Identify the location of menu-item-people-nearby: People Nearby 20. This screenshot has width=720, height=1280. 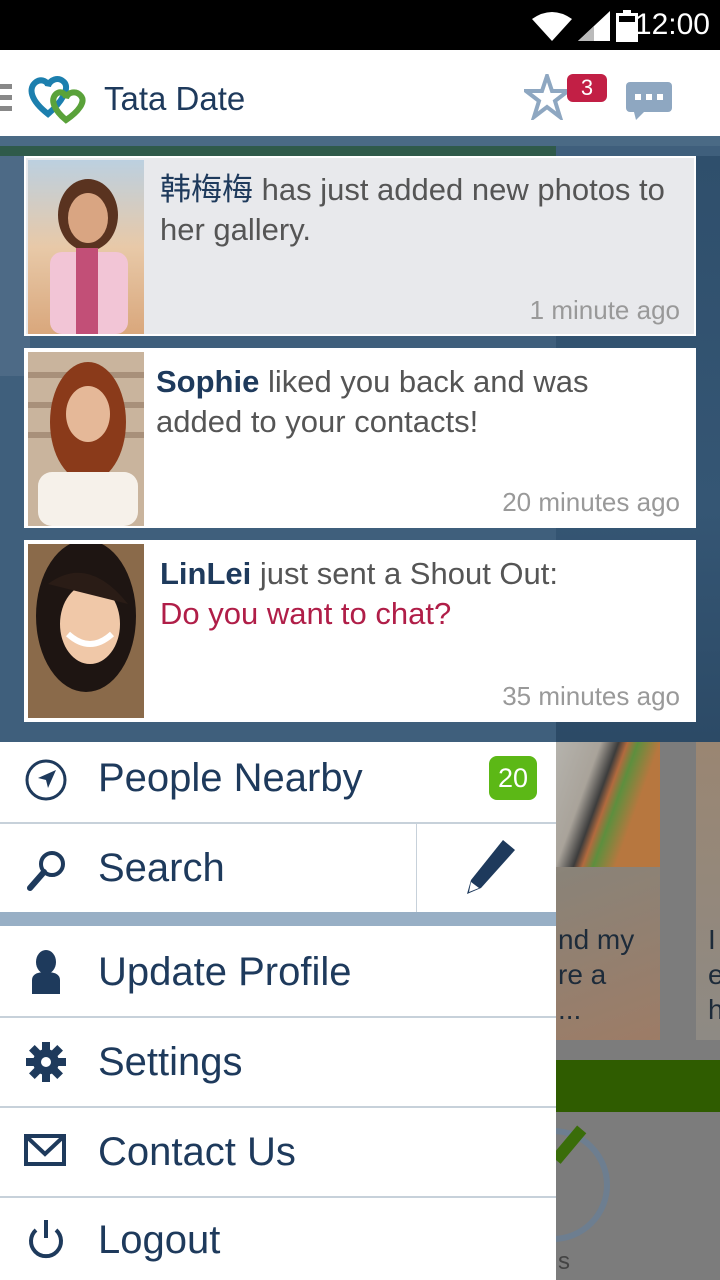
(278, 783).